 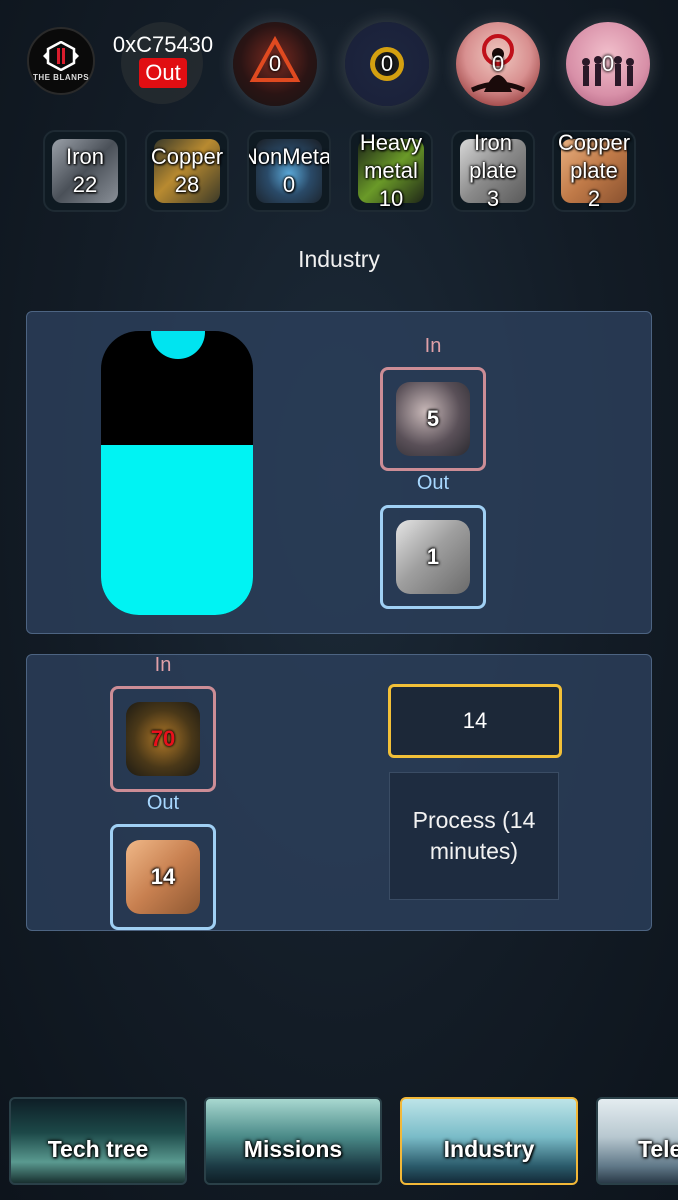 I want to click on resource-heavy-metal: Heavy metal 10, so click(x=391, y=171).